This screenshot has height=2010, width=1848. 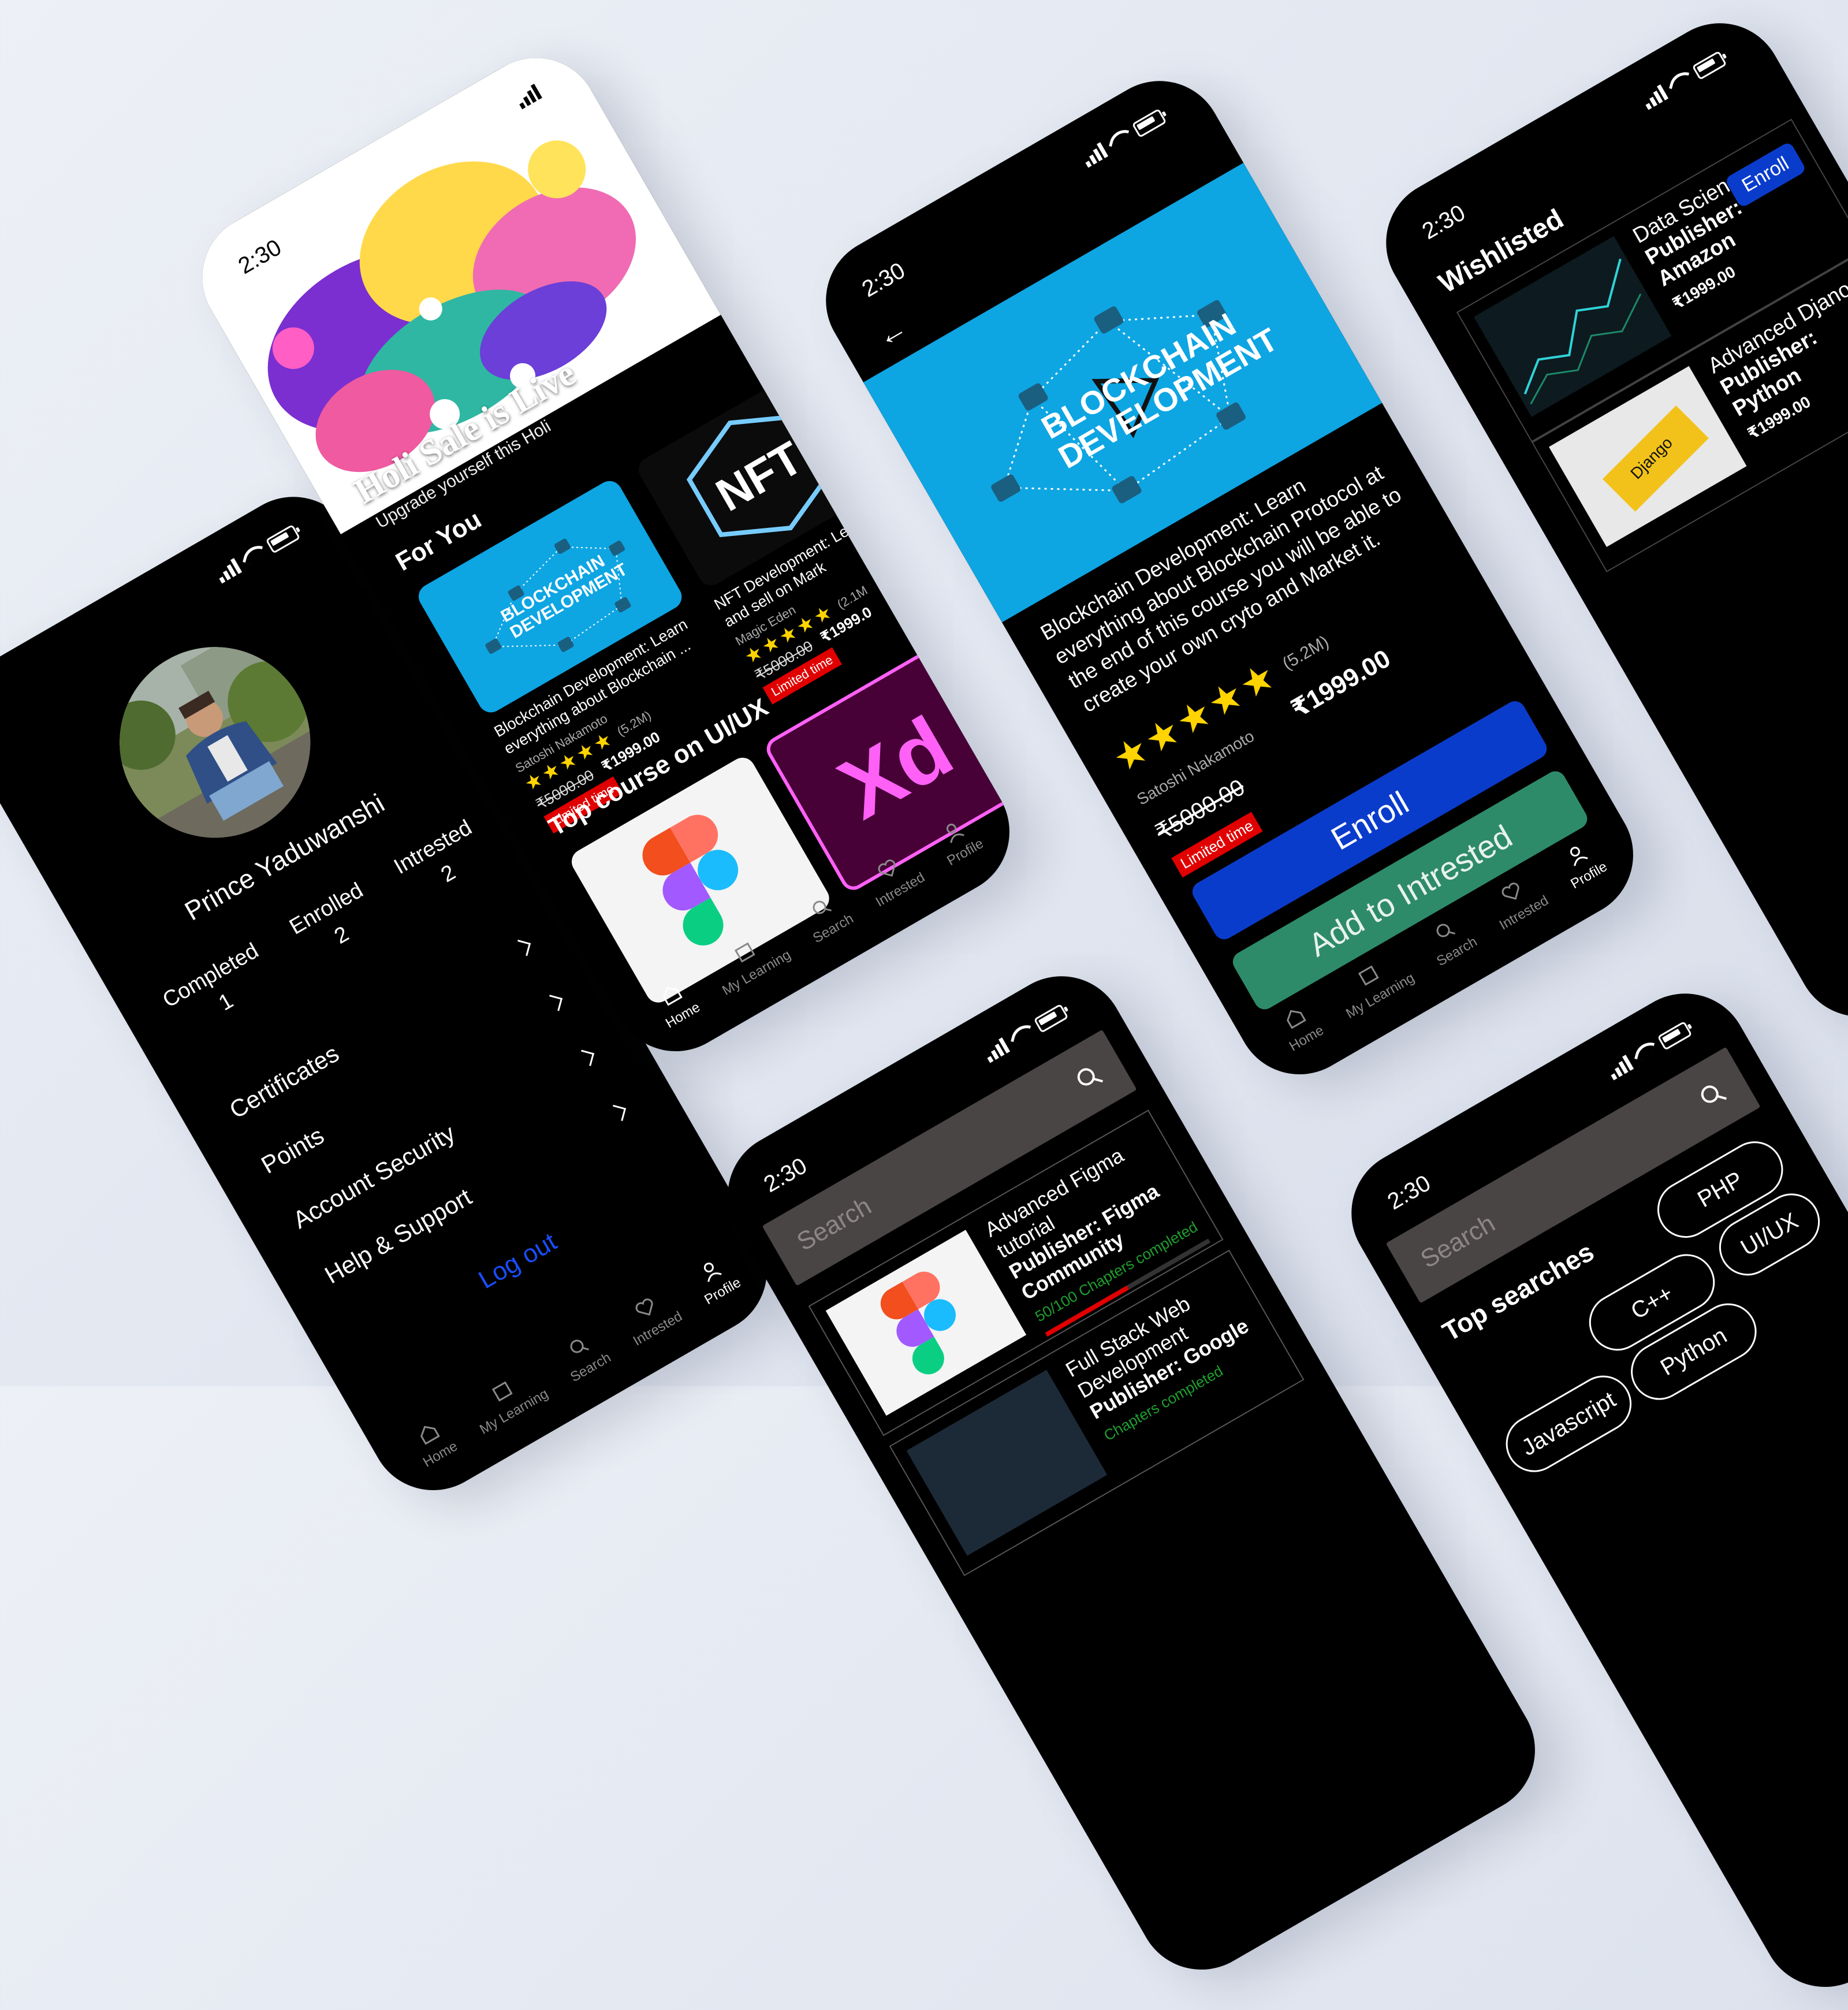 I want to click on course-thumbnail: BLOCKCHAIN DEVELOPMENT, so click(x=550, y=596).